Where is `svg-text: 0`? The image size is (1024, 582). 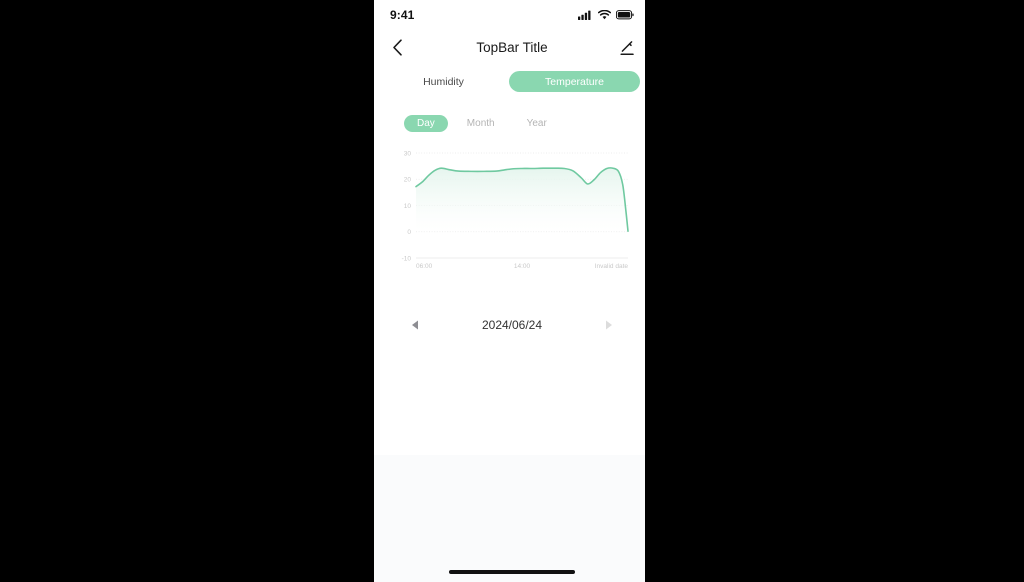 svg-text: 0 is located at coordinates (409, 232).